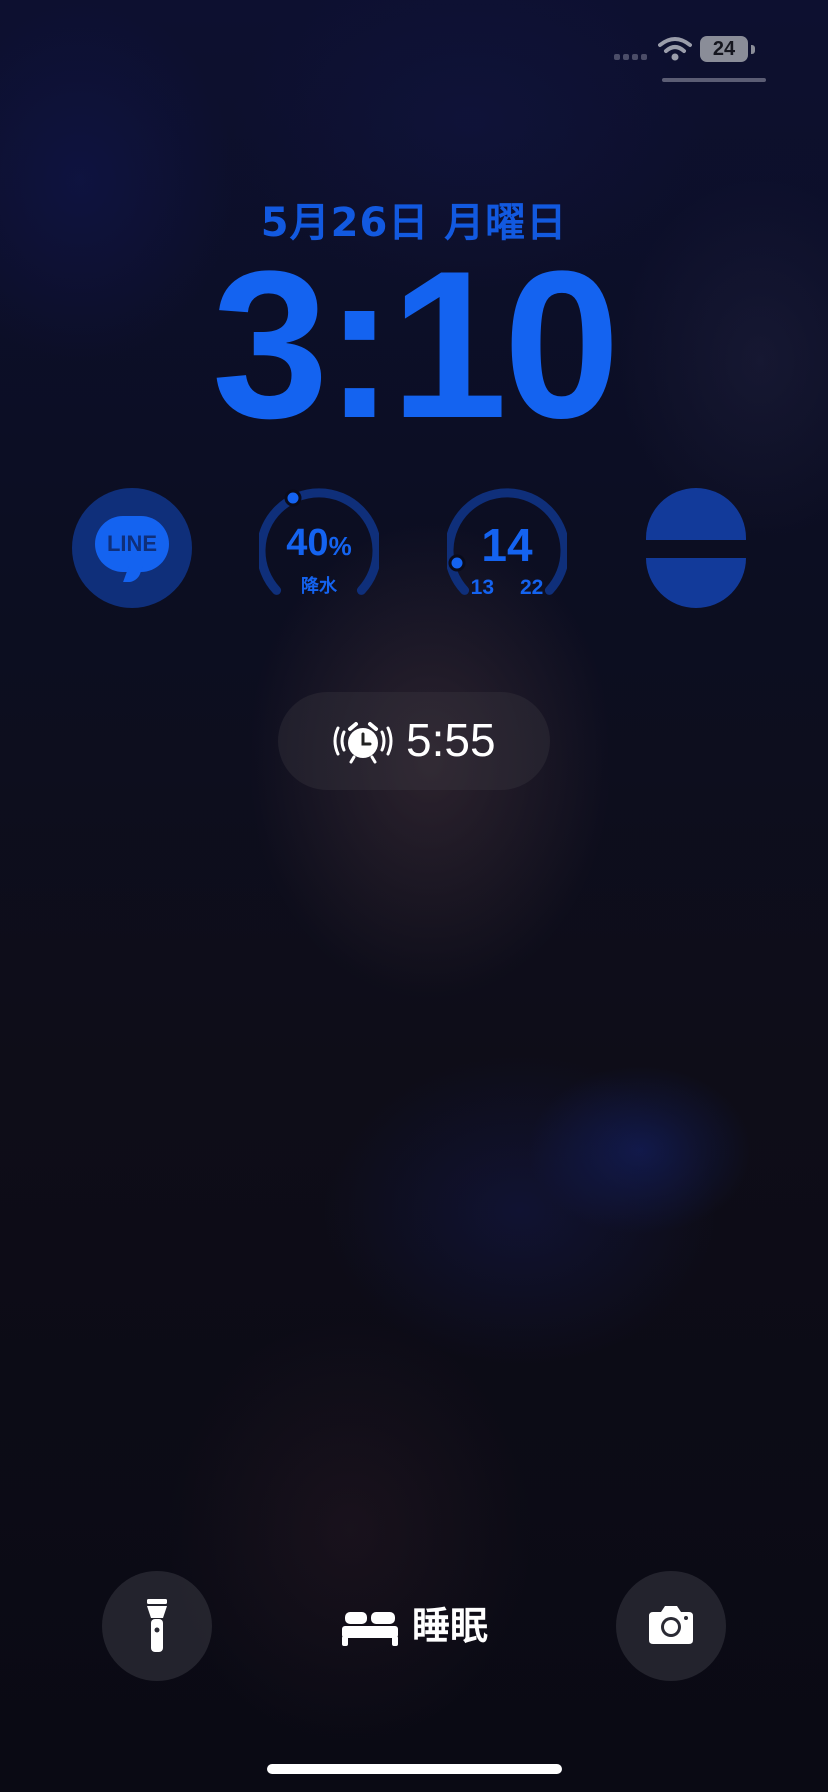 The height and width of the screenshot is (1792, 828). I want to click on bed-icon, so click(370, 1629).